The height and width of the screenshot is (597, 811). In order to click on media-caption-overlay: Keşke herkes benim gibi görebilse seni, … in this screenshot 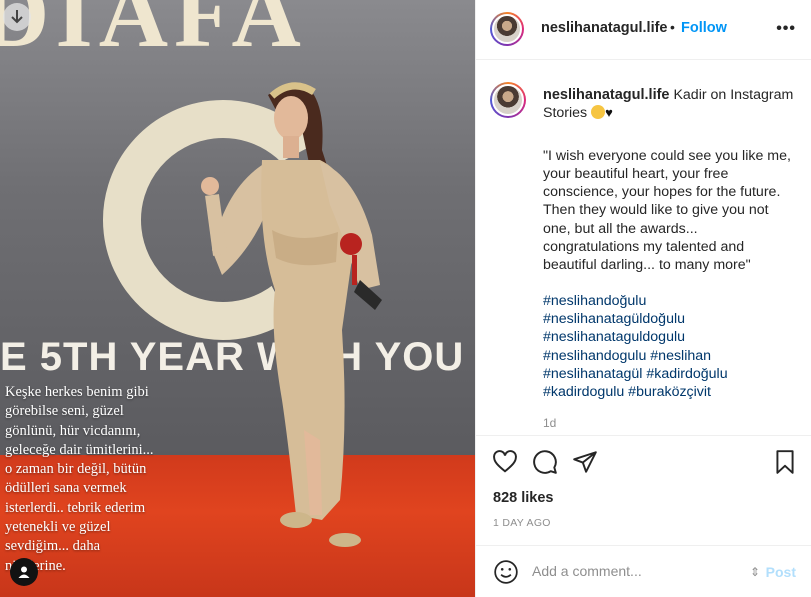, I will do `click(92, 479)`.